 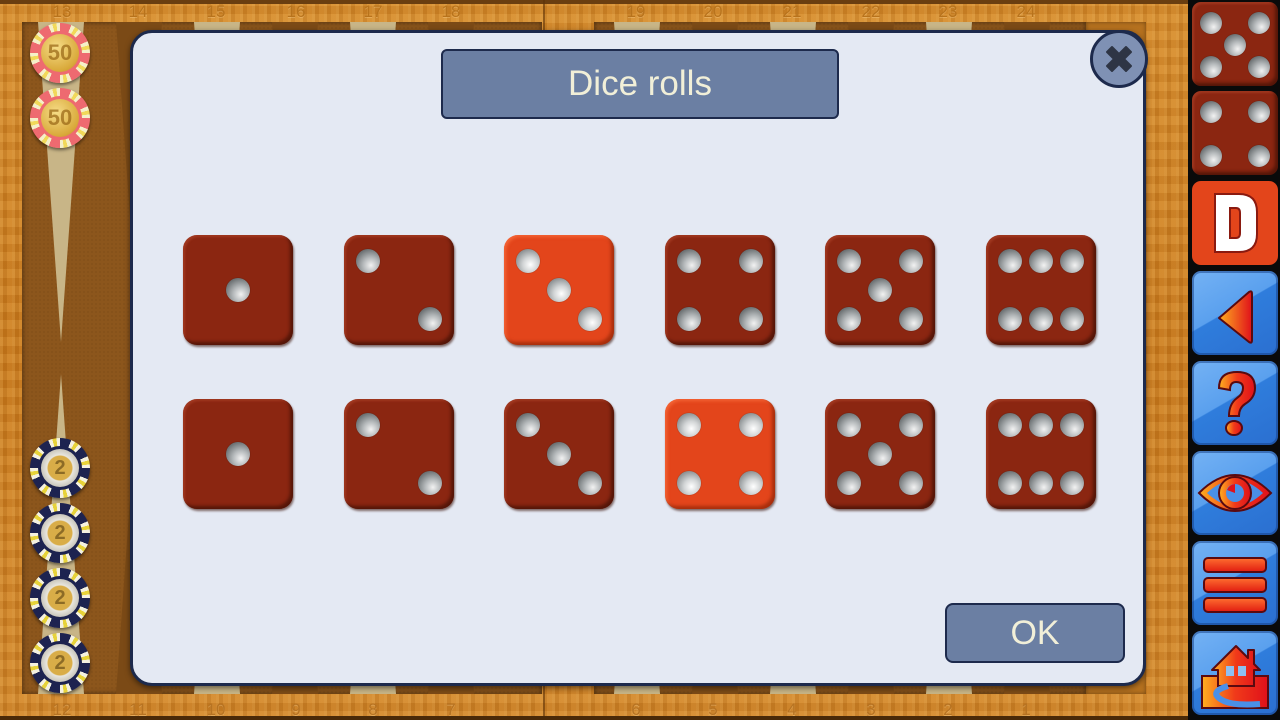 I want to click on point-number-21: 21, so click(x=792, y=11).